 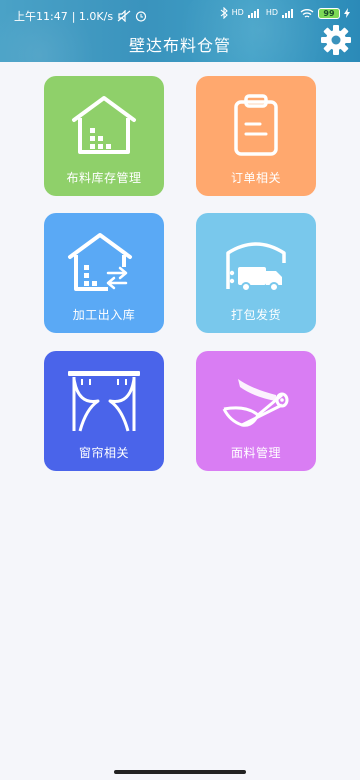 I want to click on curtain-icon, so click(x=104, y=401).